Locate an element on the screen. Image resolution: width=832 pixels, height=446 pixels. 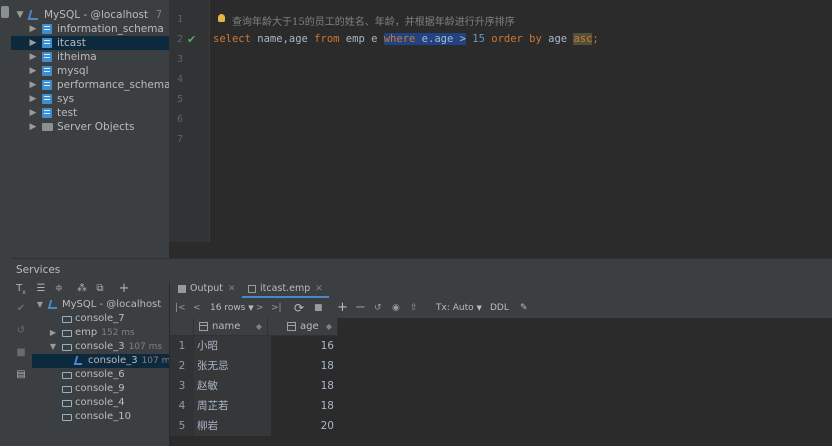
tab-output: Output ✕ is located at coordinates (207, 289).